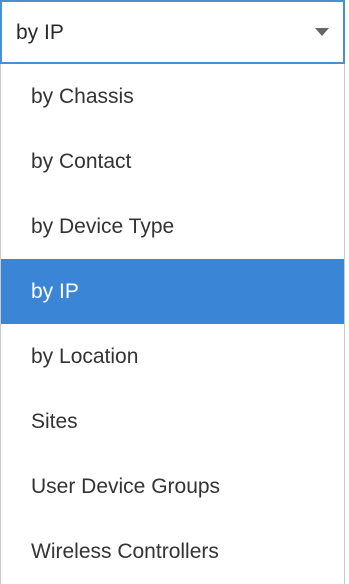 This screenshot has height=584, width=349. Describe the element at coordinates (172, 486) in the screenshot. I see `option-user-device-groups: User Device Groups` at that location.